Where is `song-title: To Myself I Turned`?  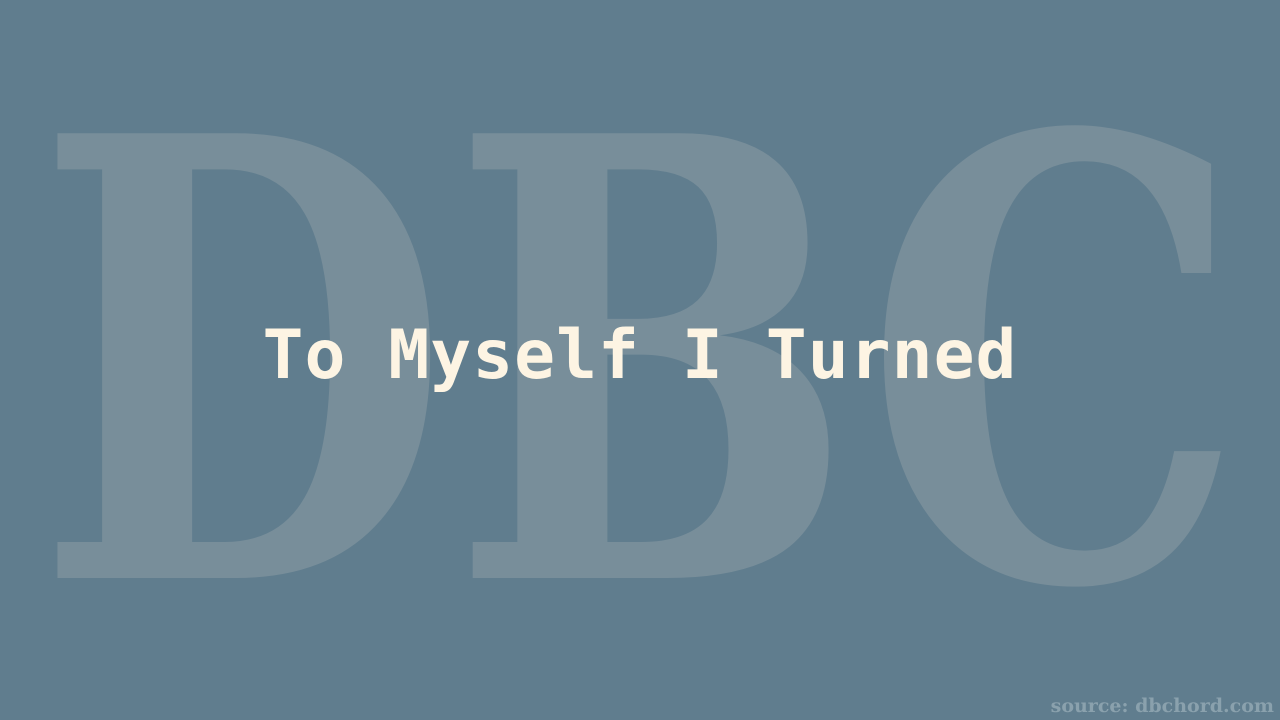 song-title: To Myself I Turned is located at coordinates (640, 355).